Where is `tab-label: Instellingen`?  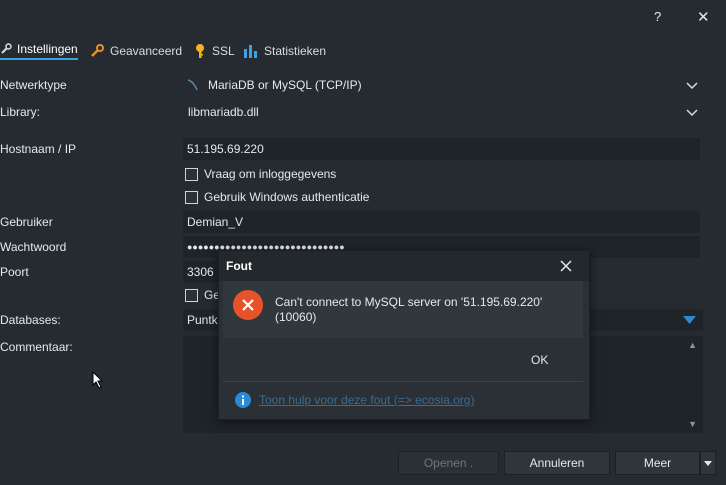 tab-label: Instellingen is located at coordinates (47, 49).